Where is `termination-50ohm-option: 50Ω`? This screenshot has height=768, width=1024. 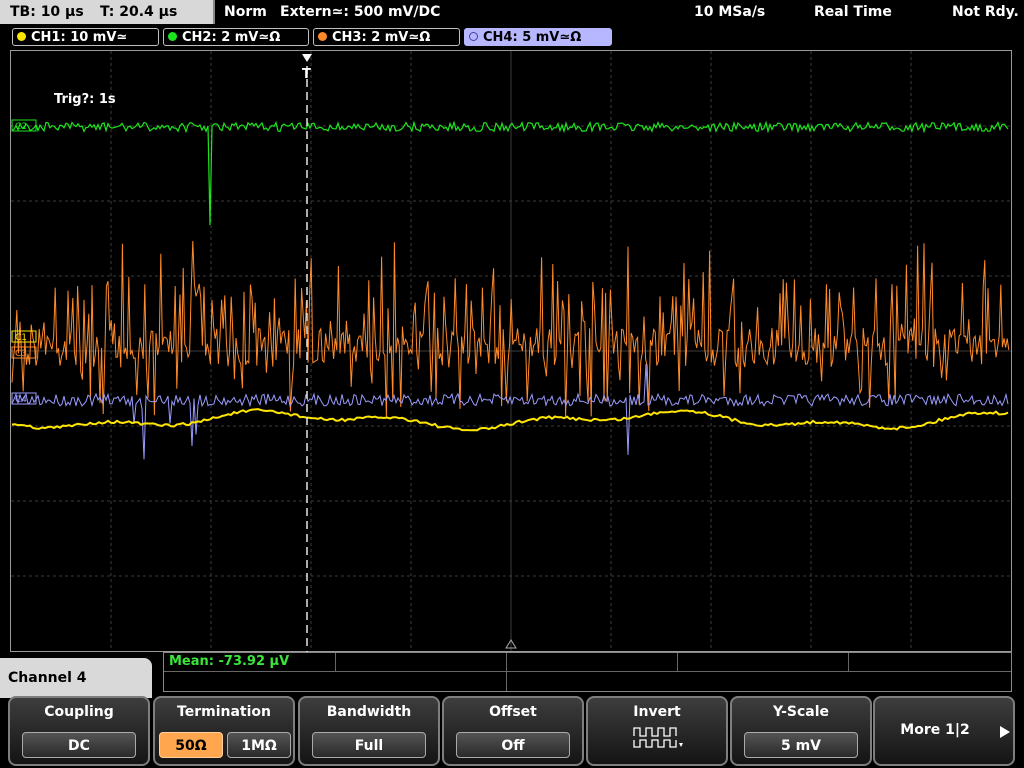 termination-50ohm-option: 50Ω is located at coordinates (191, 745).